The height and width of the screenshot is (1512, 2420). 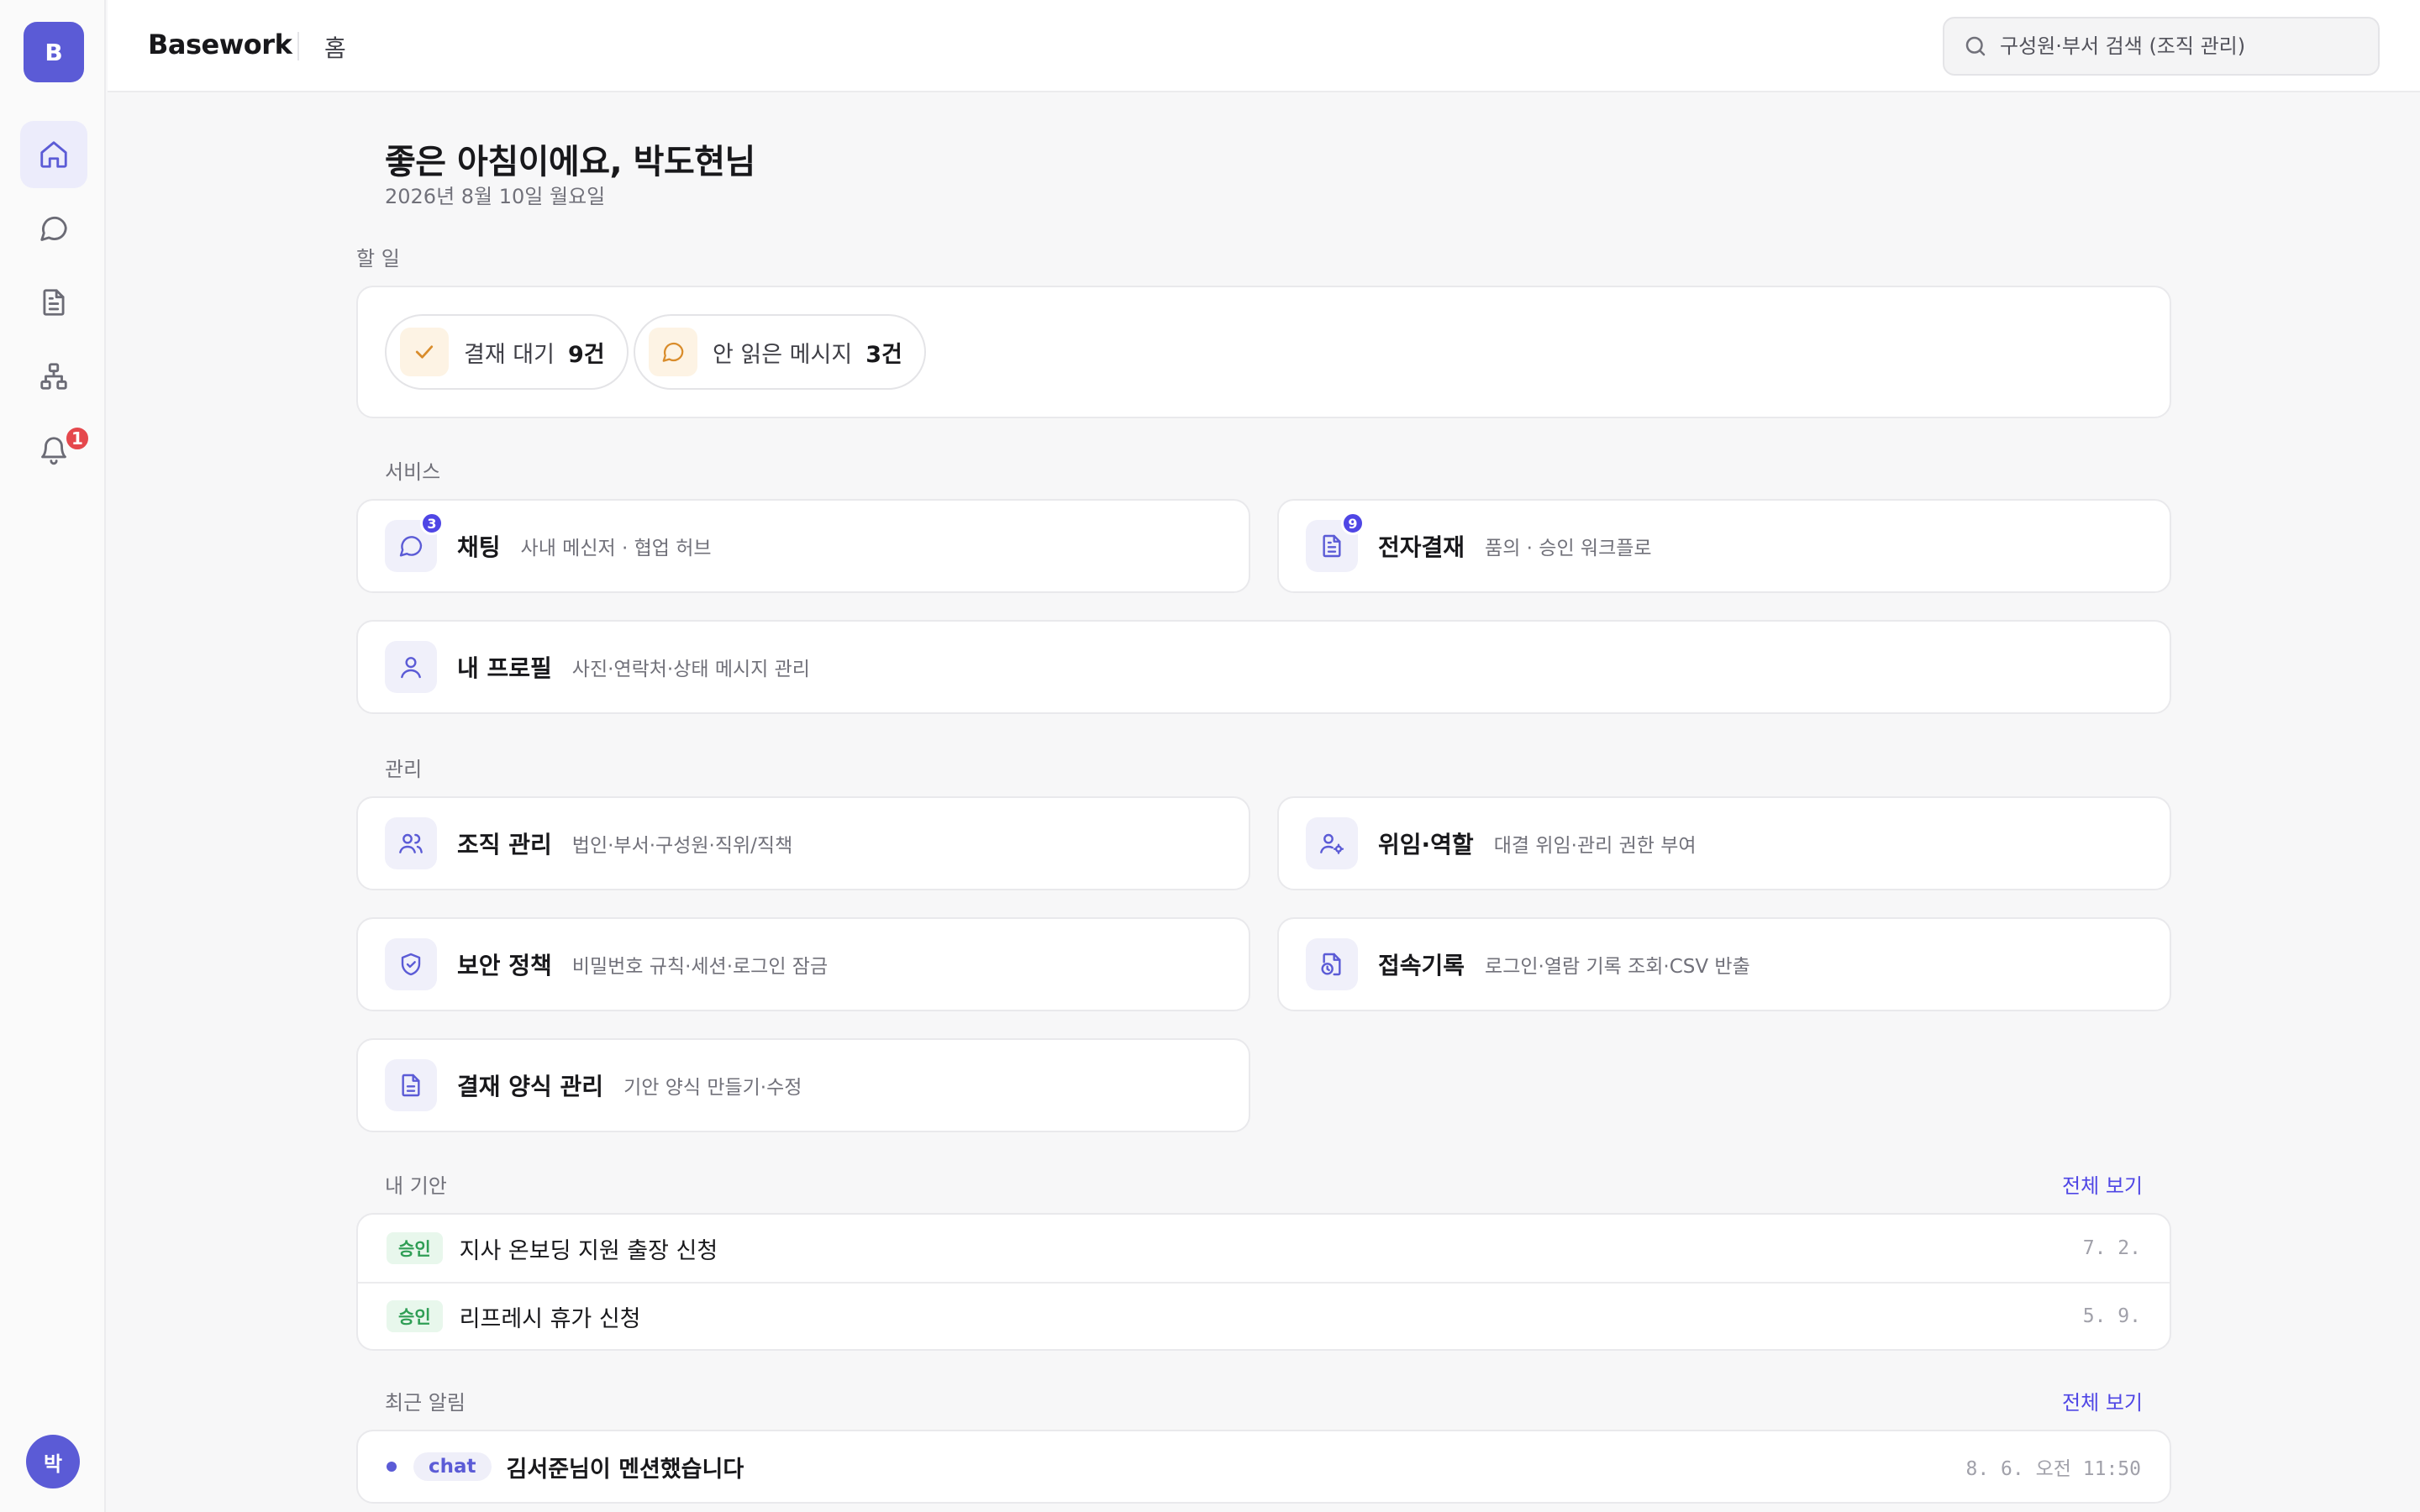 What do you see at coordinates (479, 547) in the screenshot?
I see `service-title: 채팅` at bounding box center [479, 547].